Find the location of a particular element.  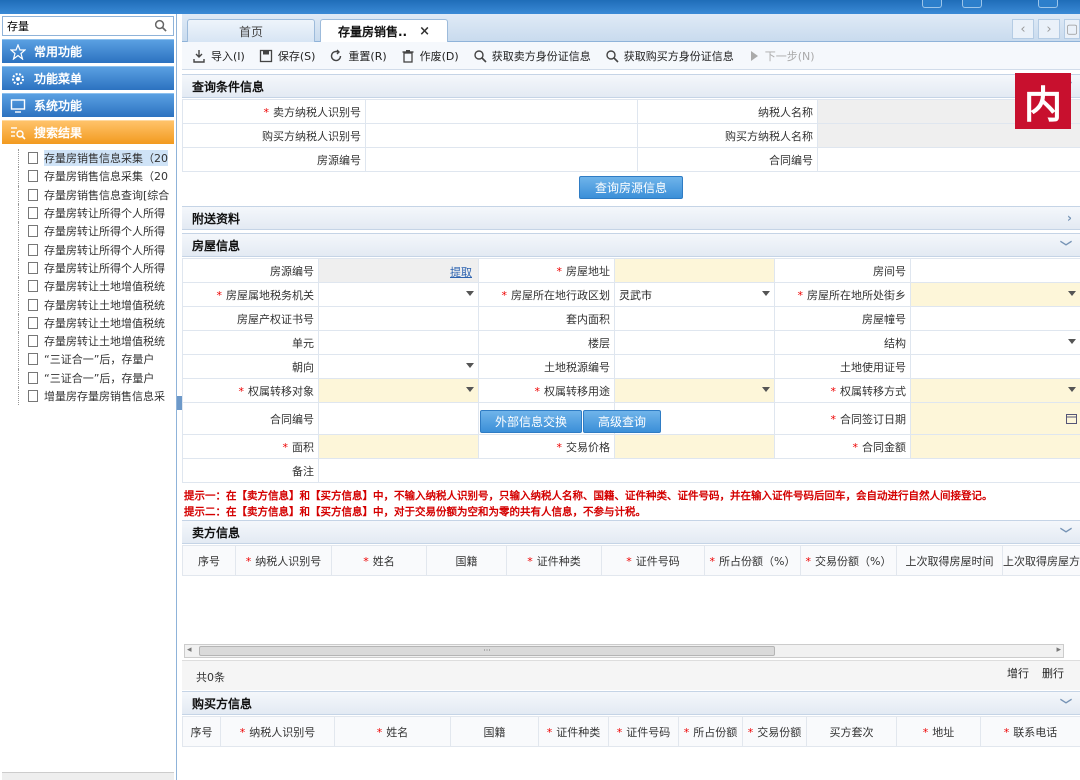

buyer-id-input is located at coordinates (501, 135).